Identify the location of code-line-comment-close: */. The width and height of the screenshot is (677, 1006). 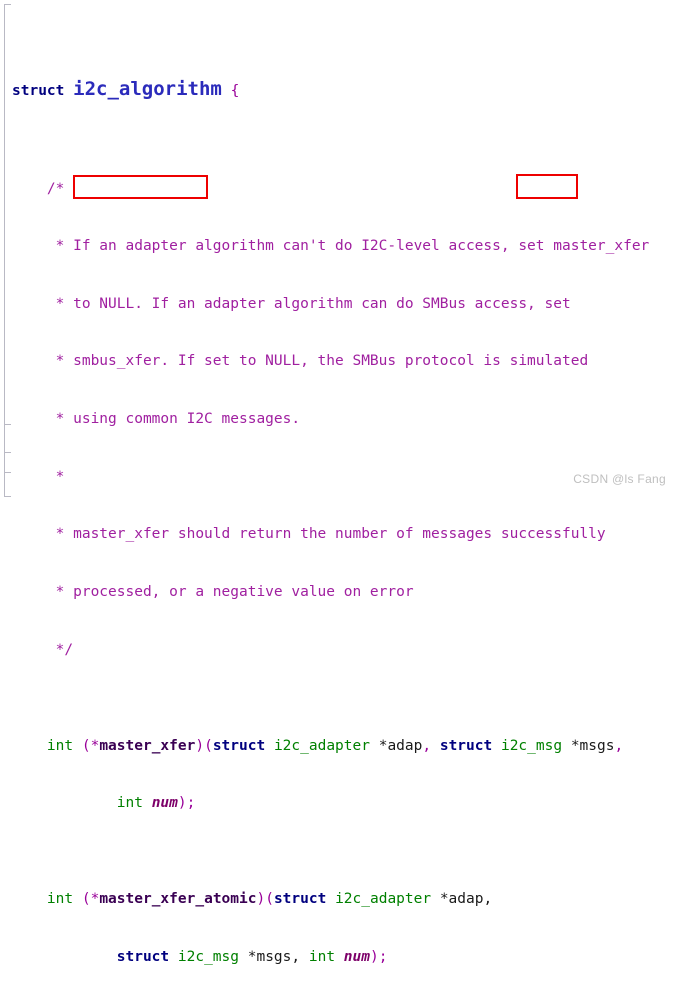
(344, 650).